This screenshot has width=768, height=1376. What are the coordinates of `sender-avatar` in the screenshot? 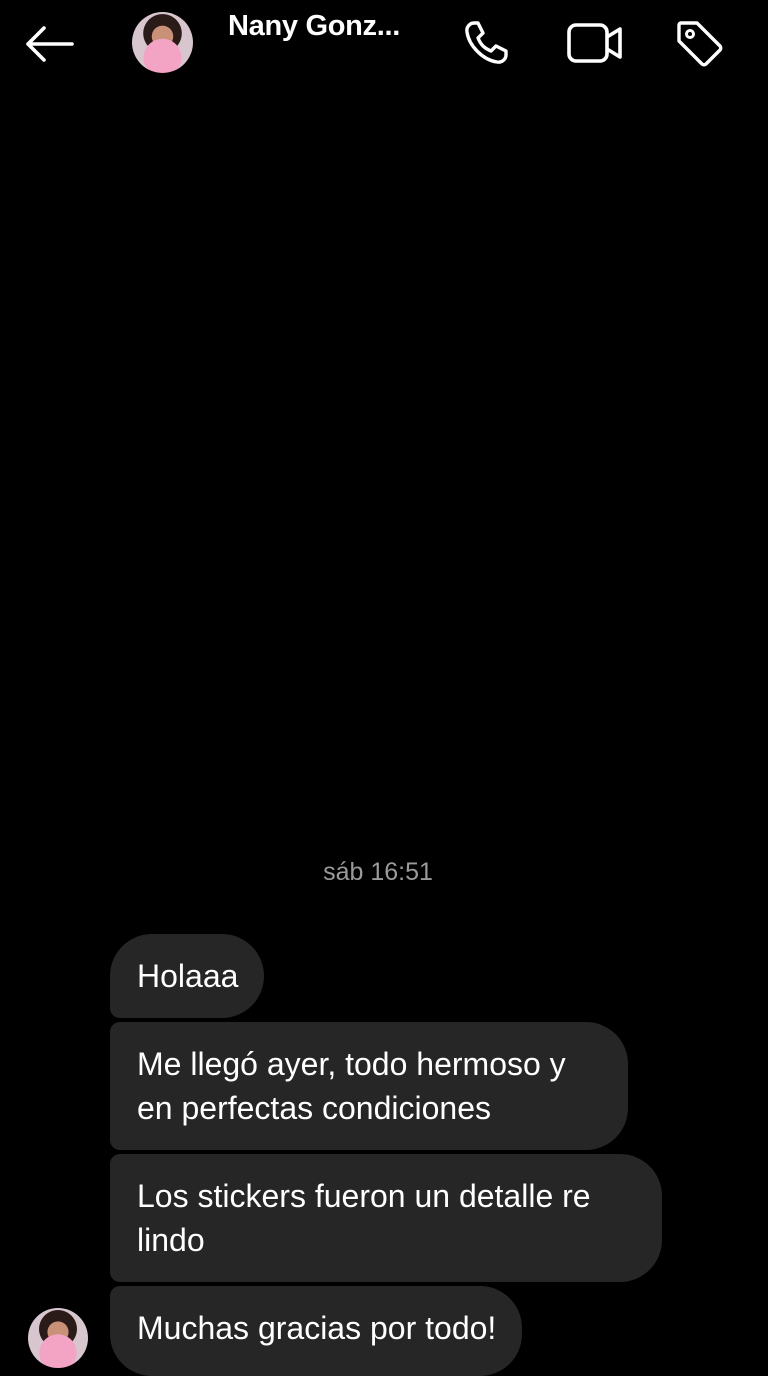 It's located at (58, 1338).